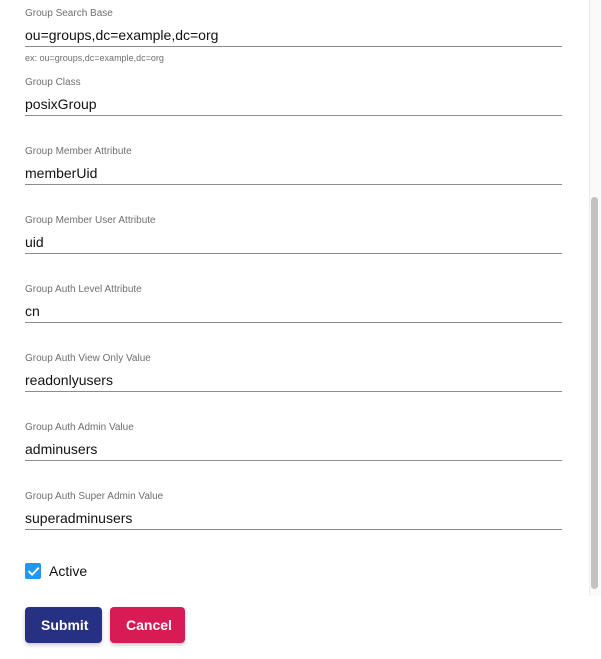 The width and height of the screenshot is (602, 659). What do you see at coordinates (594, 393) in the screenshot?
I see `scrollbar-thumb` at bounding box center [594, 393].